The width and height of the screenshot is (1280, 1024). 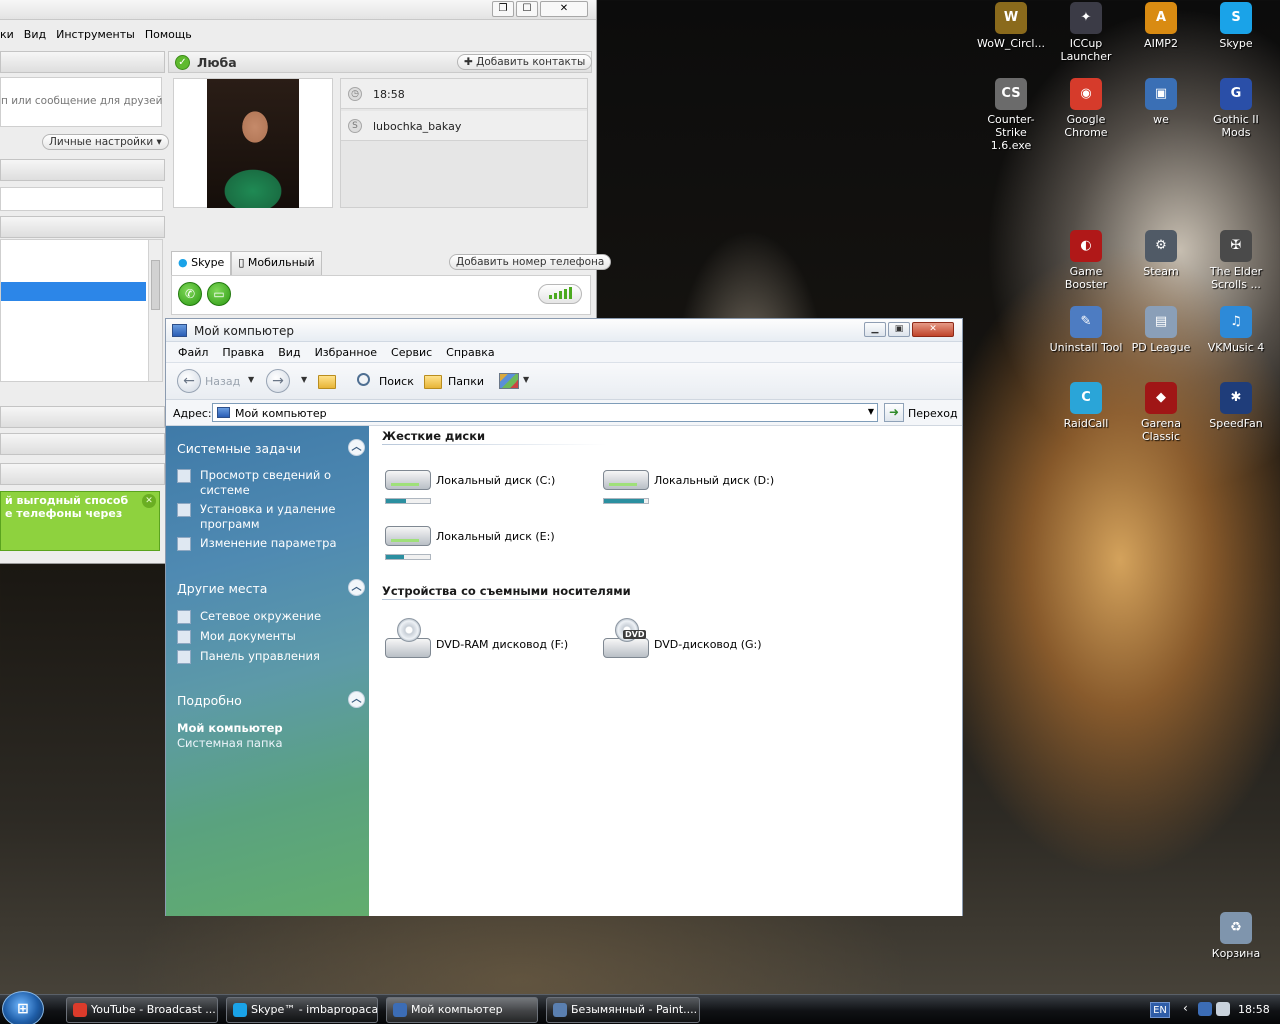 I want to click on contact-list, so click(x=81, y=310).